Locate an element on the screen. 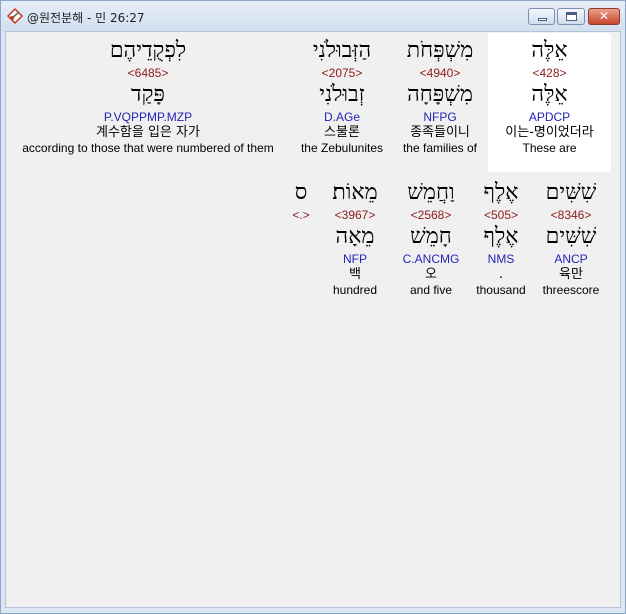  word-meot: מֵאוֹת׃ <3967> מֵאָה NFP 백 hundred is located at coordinates (355, 237).